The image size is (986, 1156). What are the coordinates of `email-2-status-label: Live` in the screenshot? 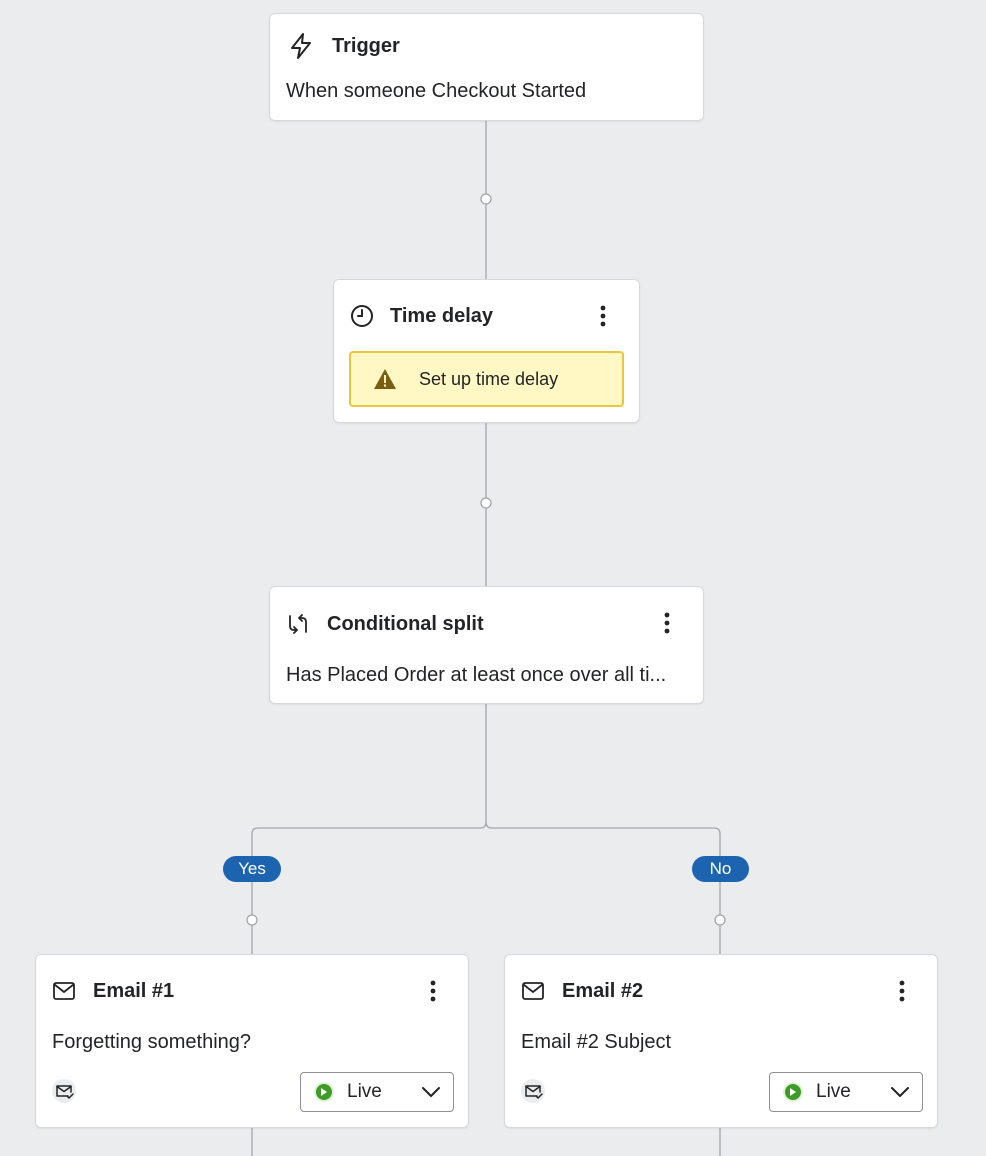 It's located at (833, 1091).